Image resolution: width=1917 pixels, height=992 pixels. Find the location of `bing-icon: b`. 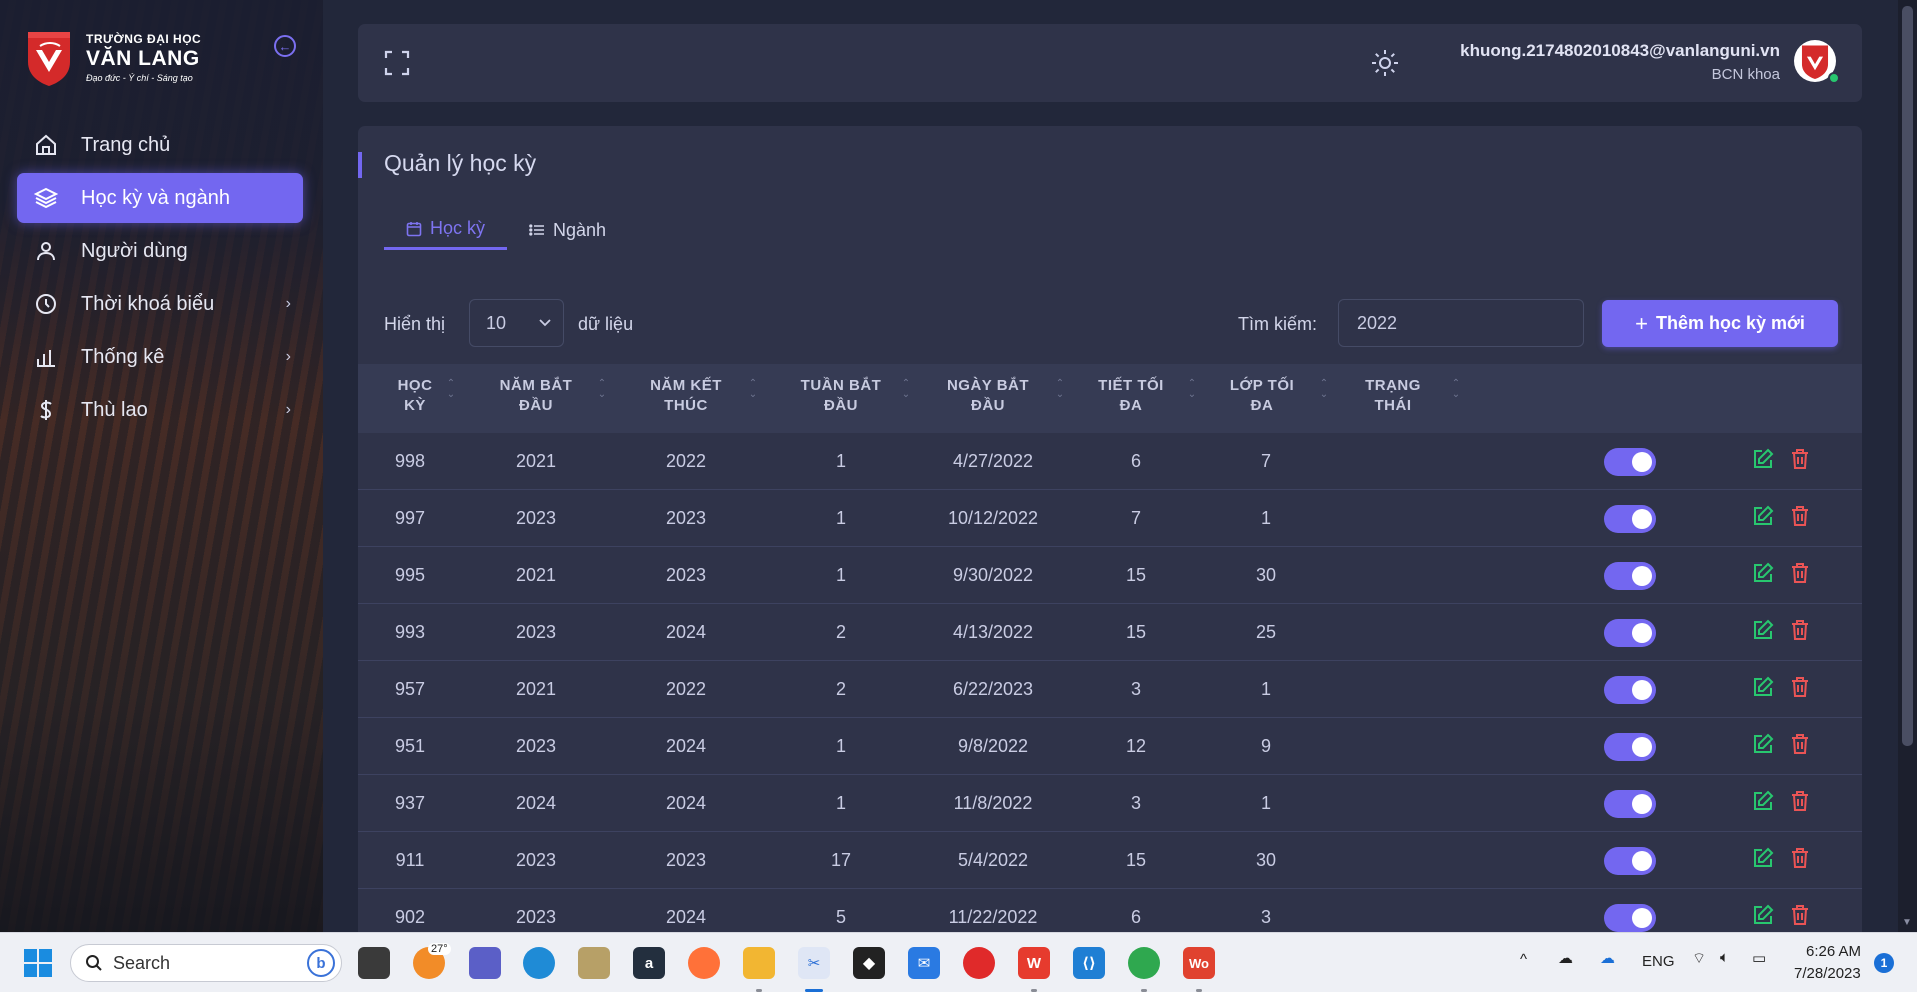

bing-icon: b is located at coordinates (321, 963).